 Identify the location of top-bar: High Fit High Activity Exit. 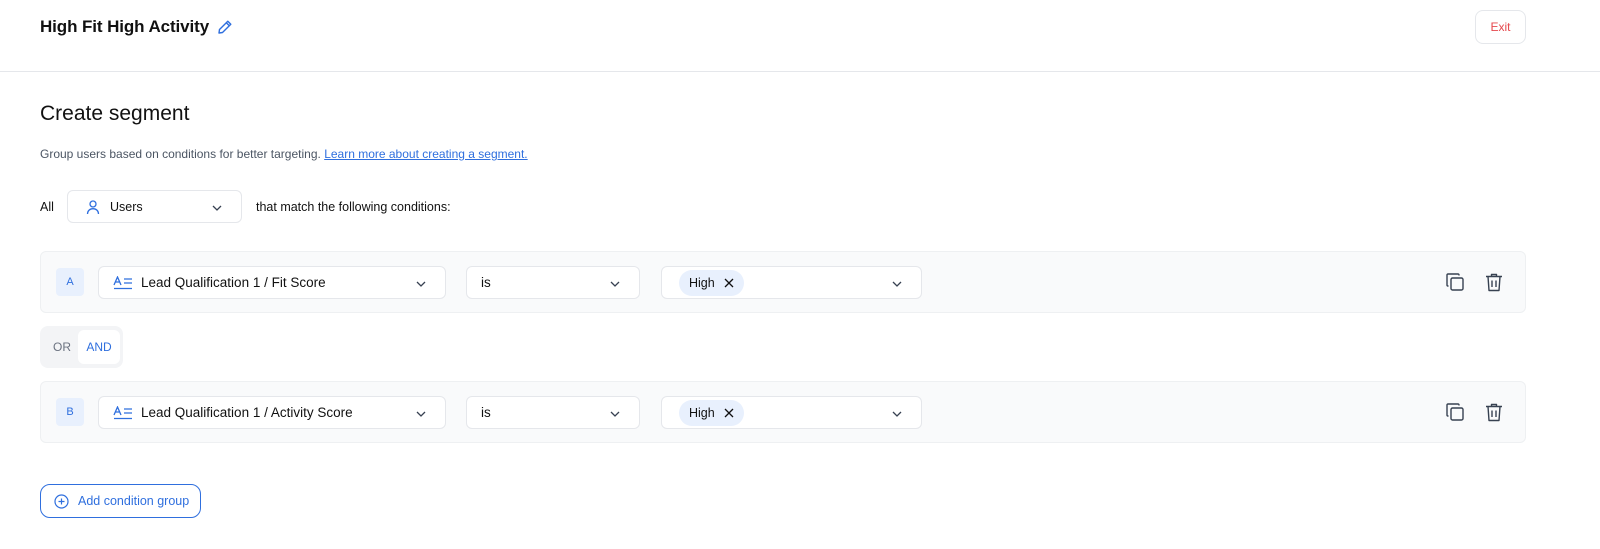
(800, 36).